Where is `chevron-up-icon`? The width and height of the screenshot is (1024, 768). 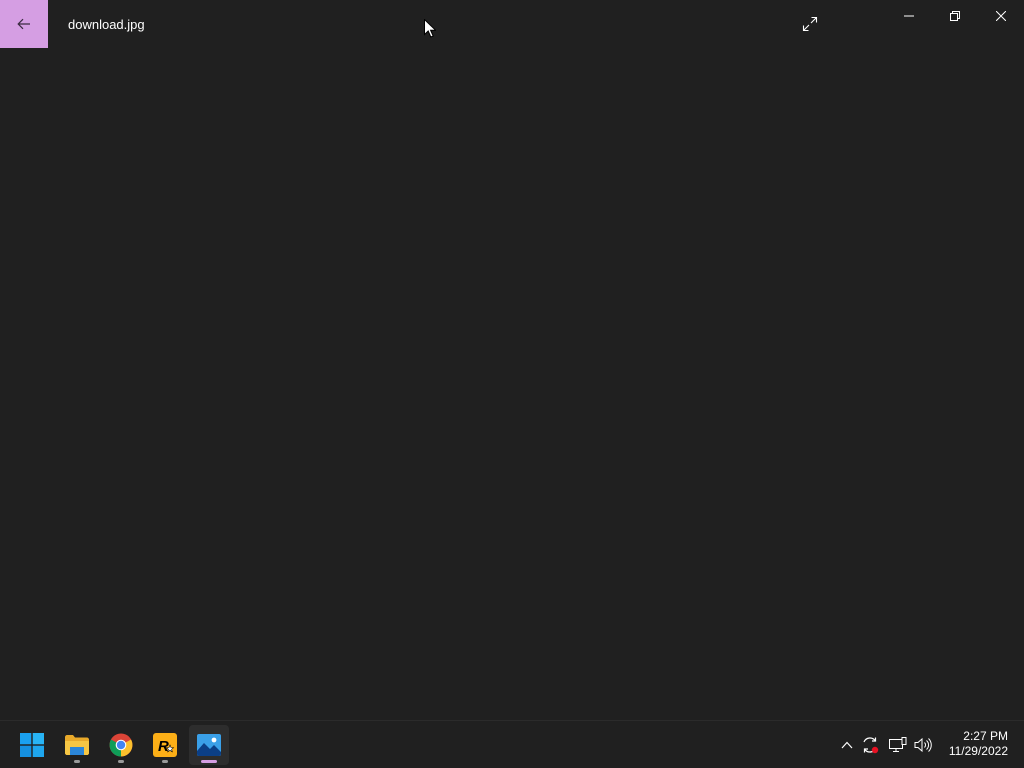
chevron-up-icon is located at coordinates (847, 745).